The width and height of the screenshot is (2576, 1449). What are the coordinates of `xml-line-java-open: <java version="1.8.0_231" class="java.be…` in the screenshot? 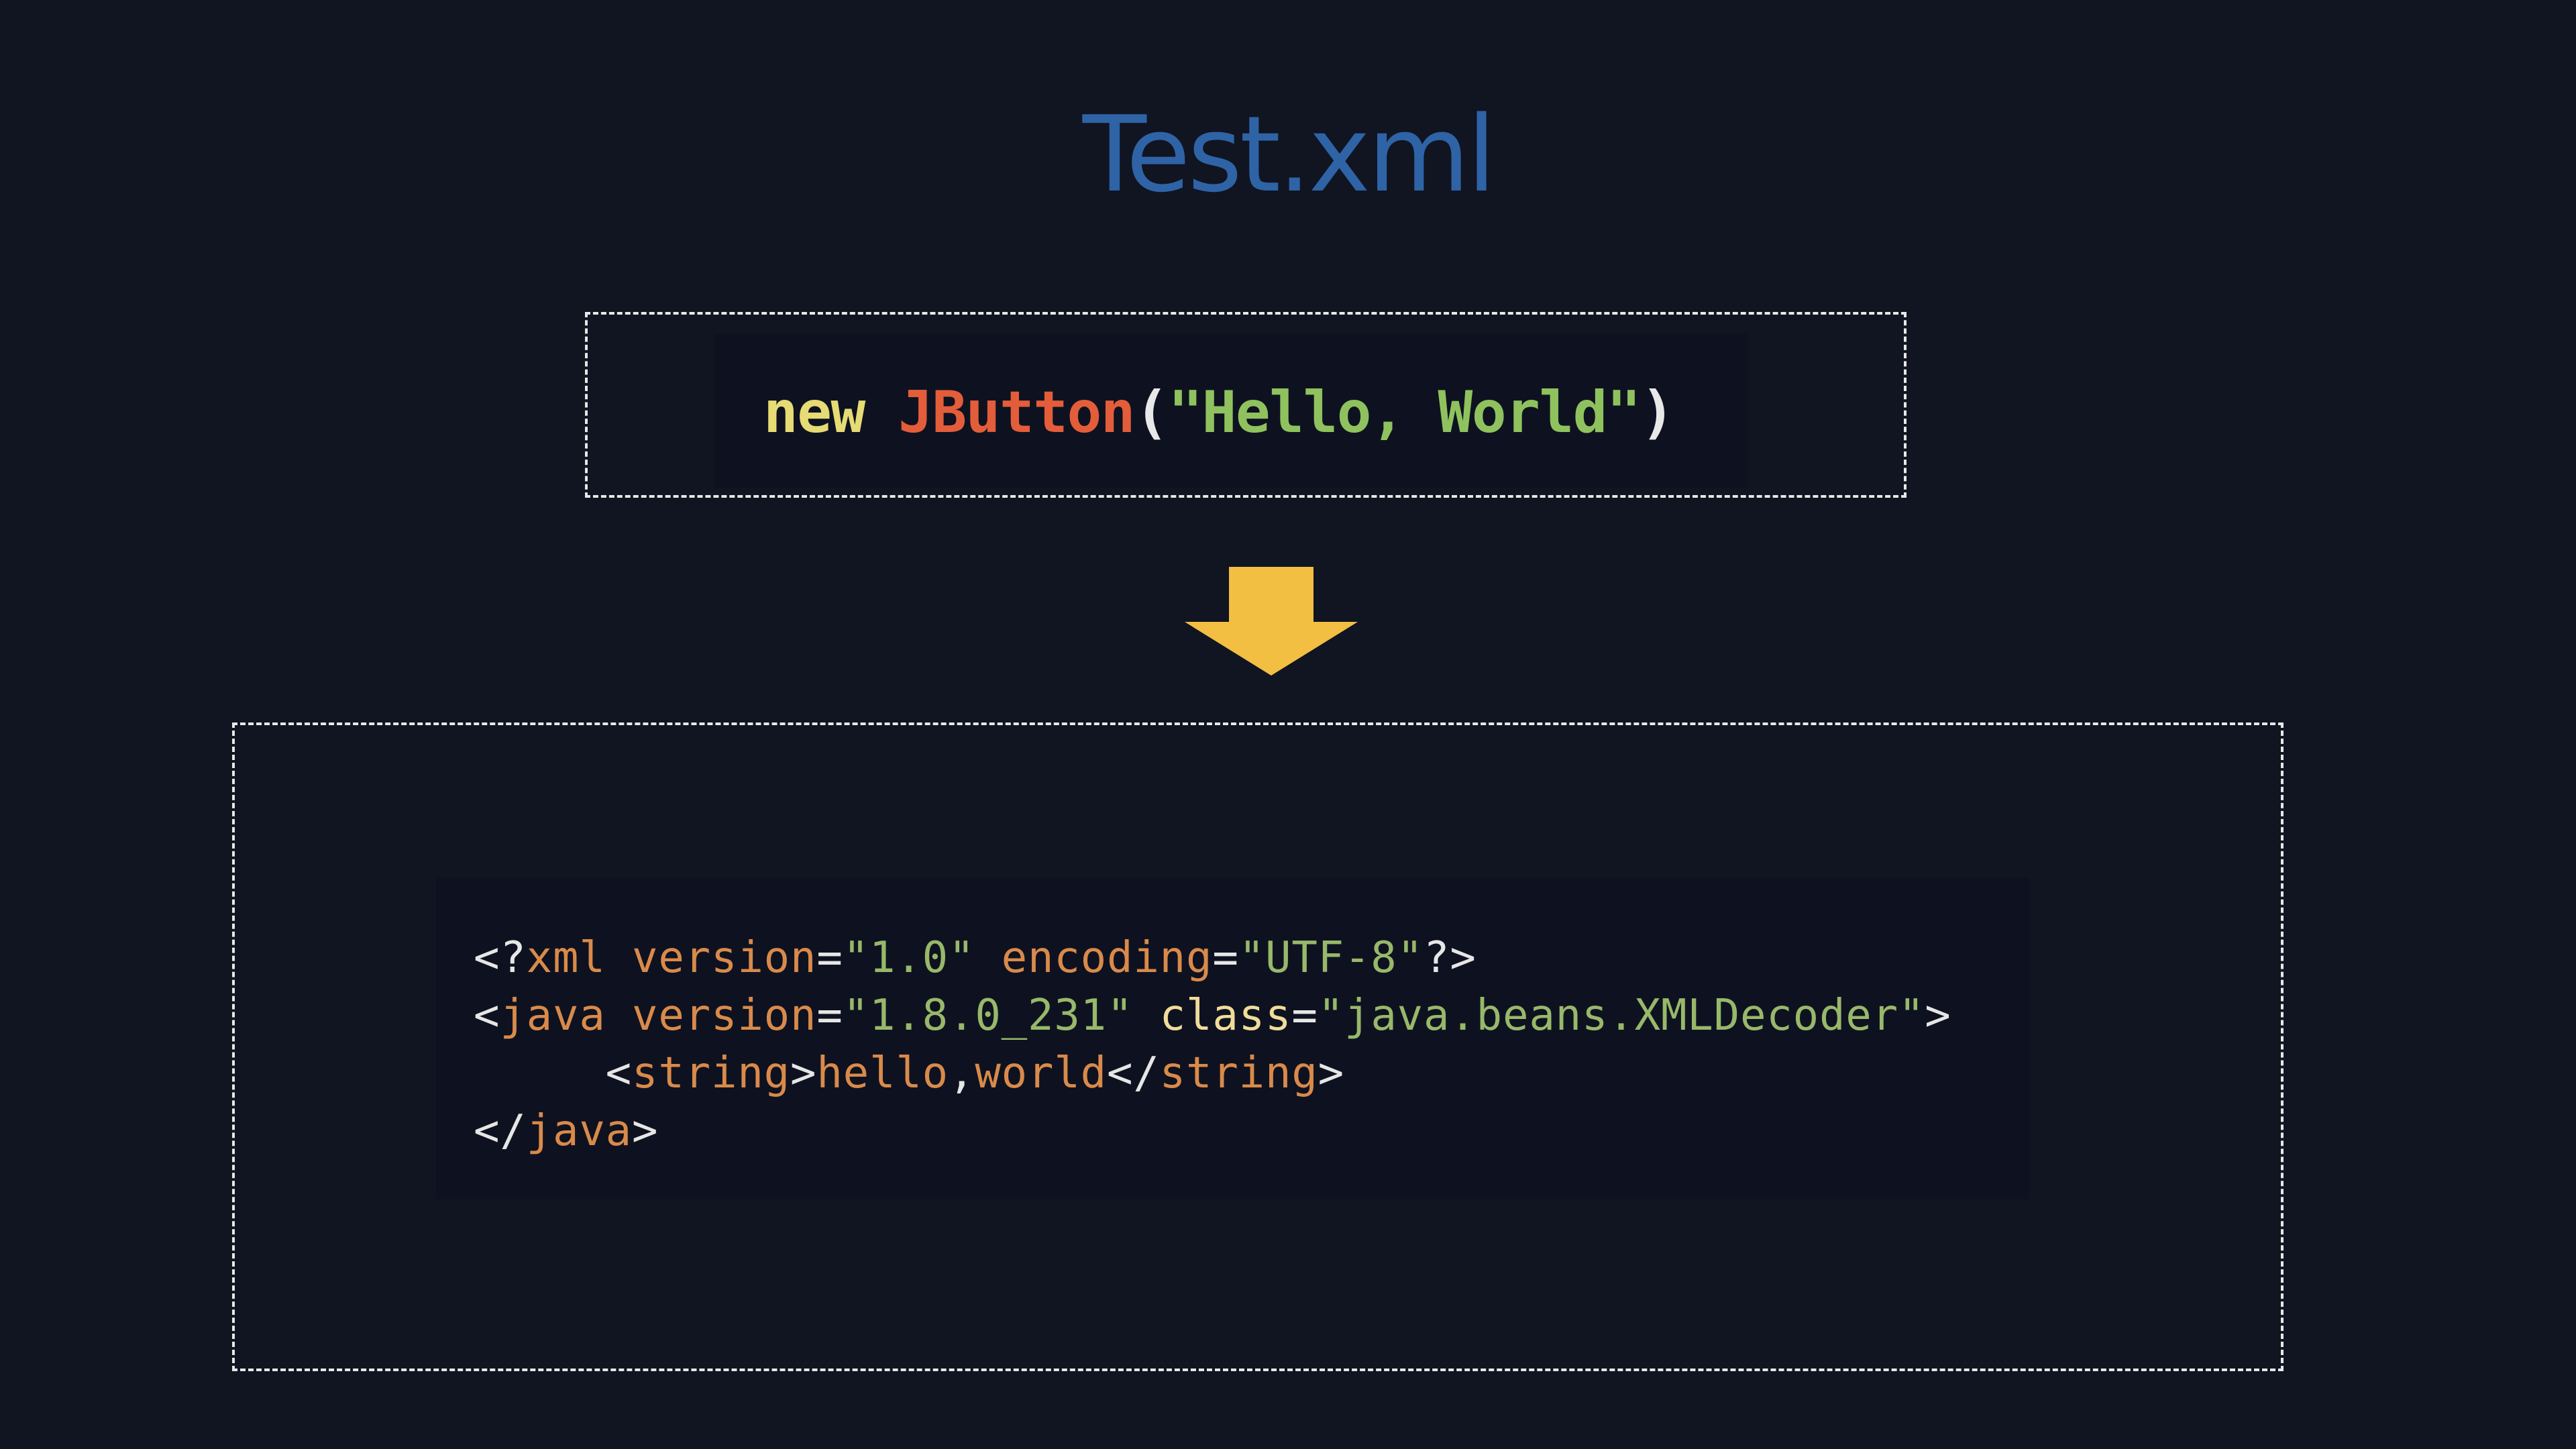 It's located at (1212, 1015).